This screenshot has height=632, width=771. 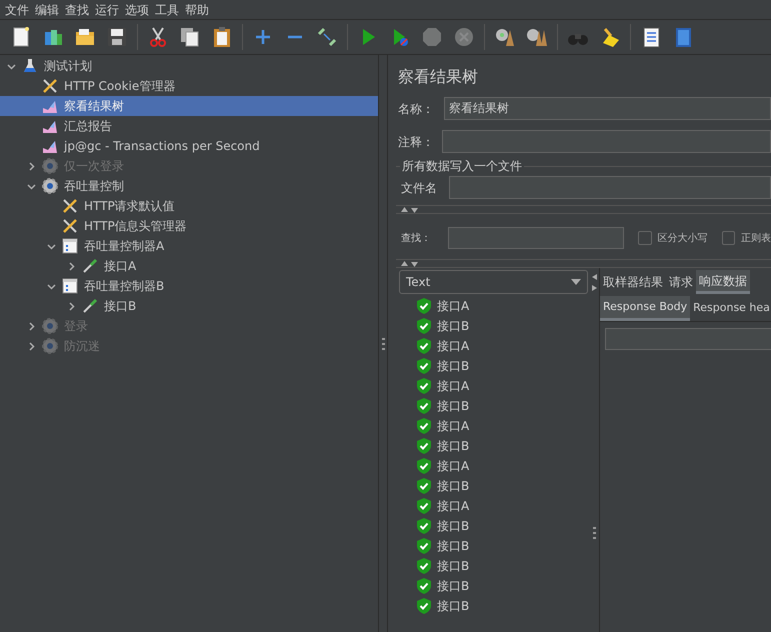 What do you see at coordinates (189, 126) in the screenshot?
I see `tree-item: 汇总报告` at bounding box center [189, 126].